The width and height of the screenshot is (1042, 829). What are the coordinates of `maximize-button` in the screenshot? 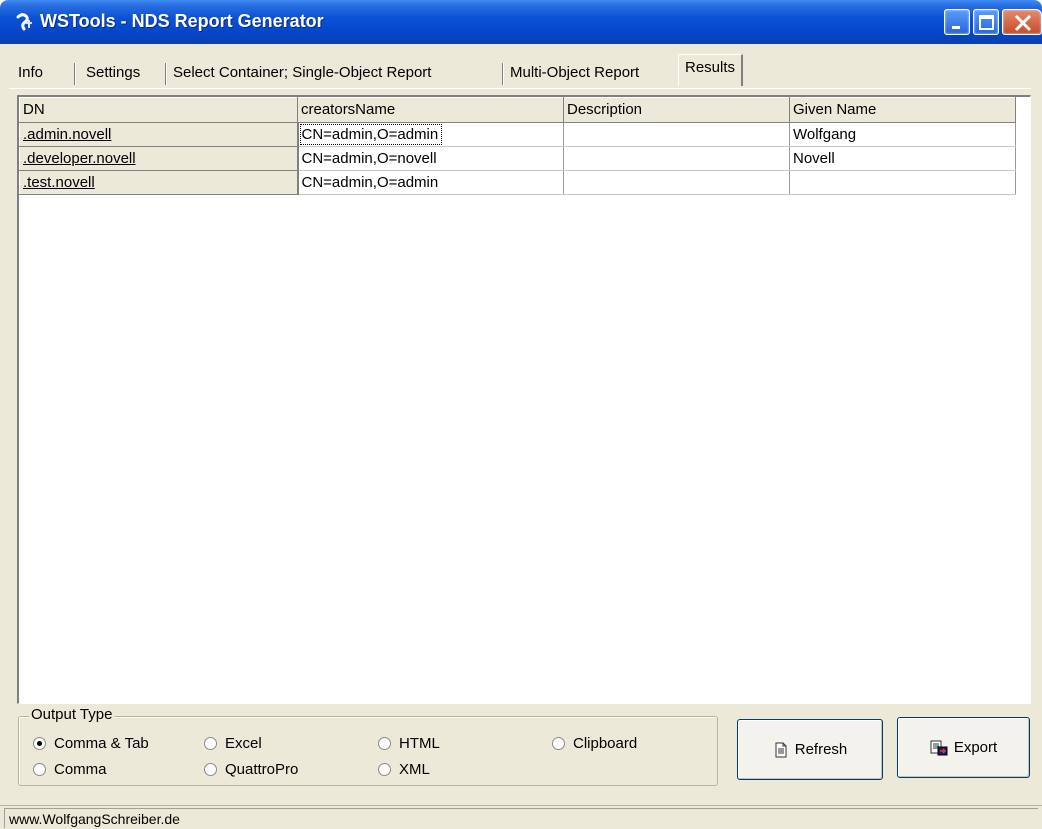 It's located at (986, 22).